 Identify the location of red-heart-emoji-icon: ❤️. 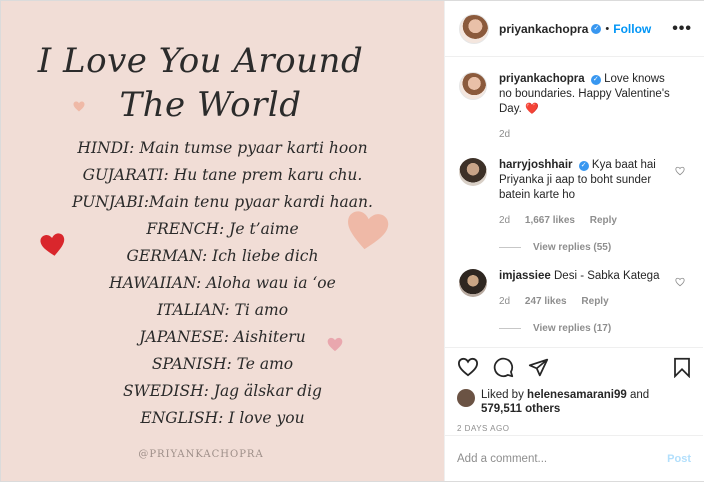
(532, 109).